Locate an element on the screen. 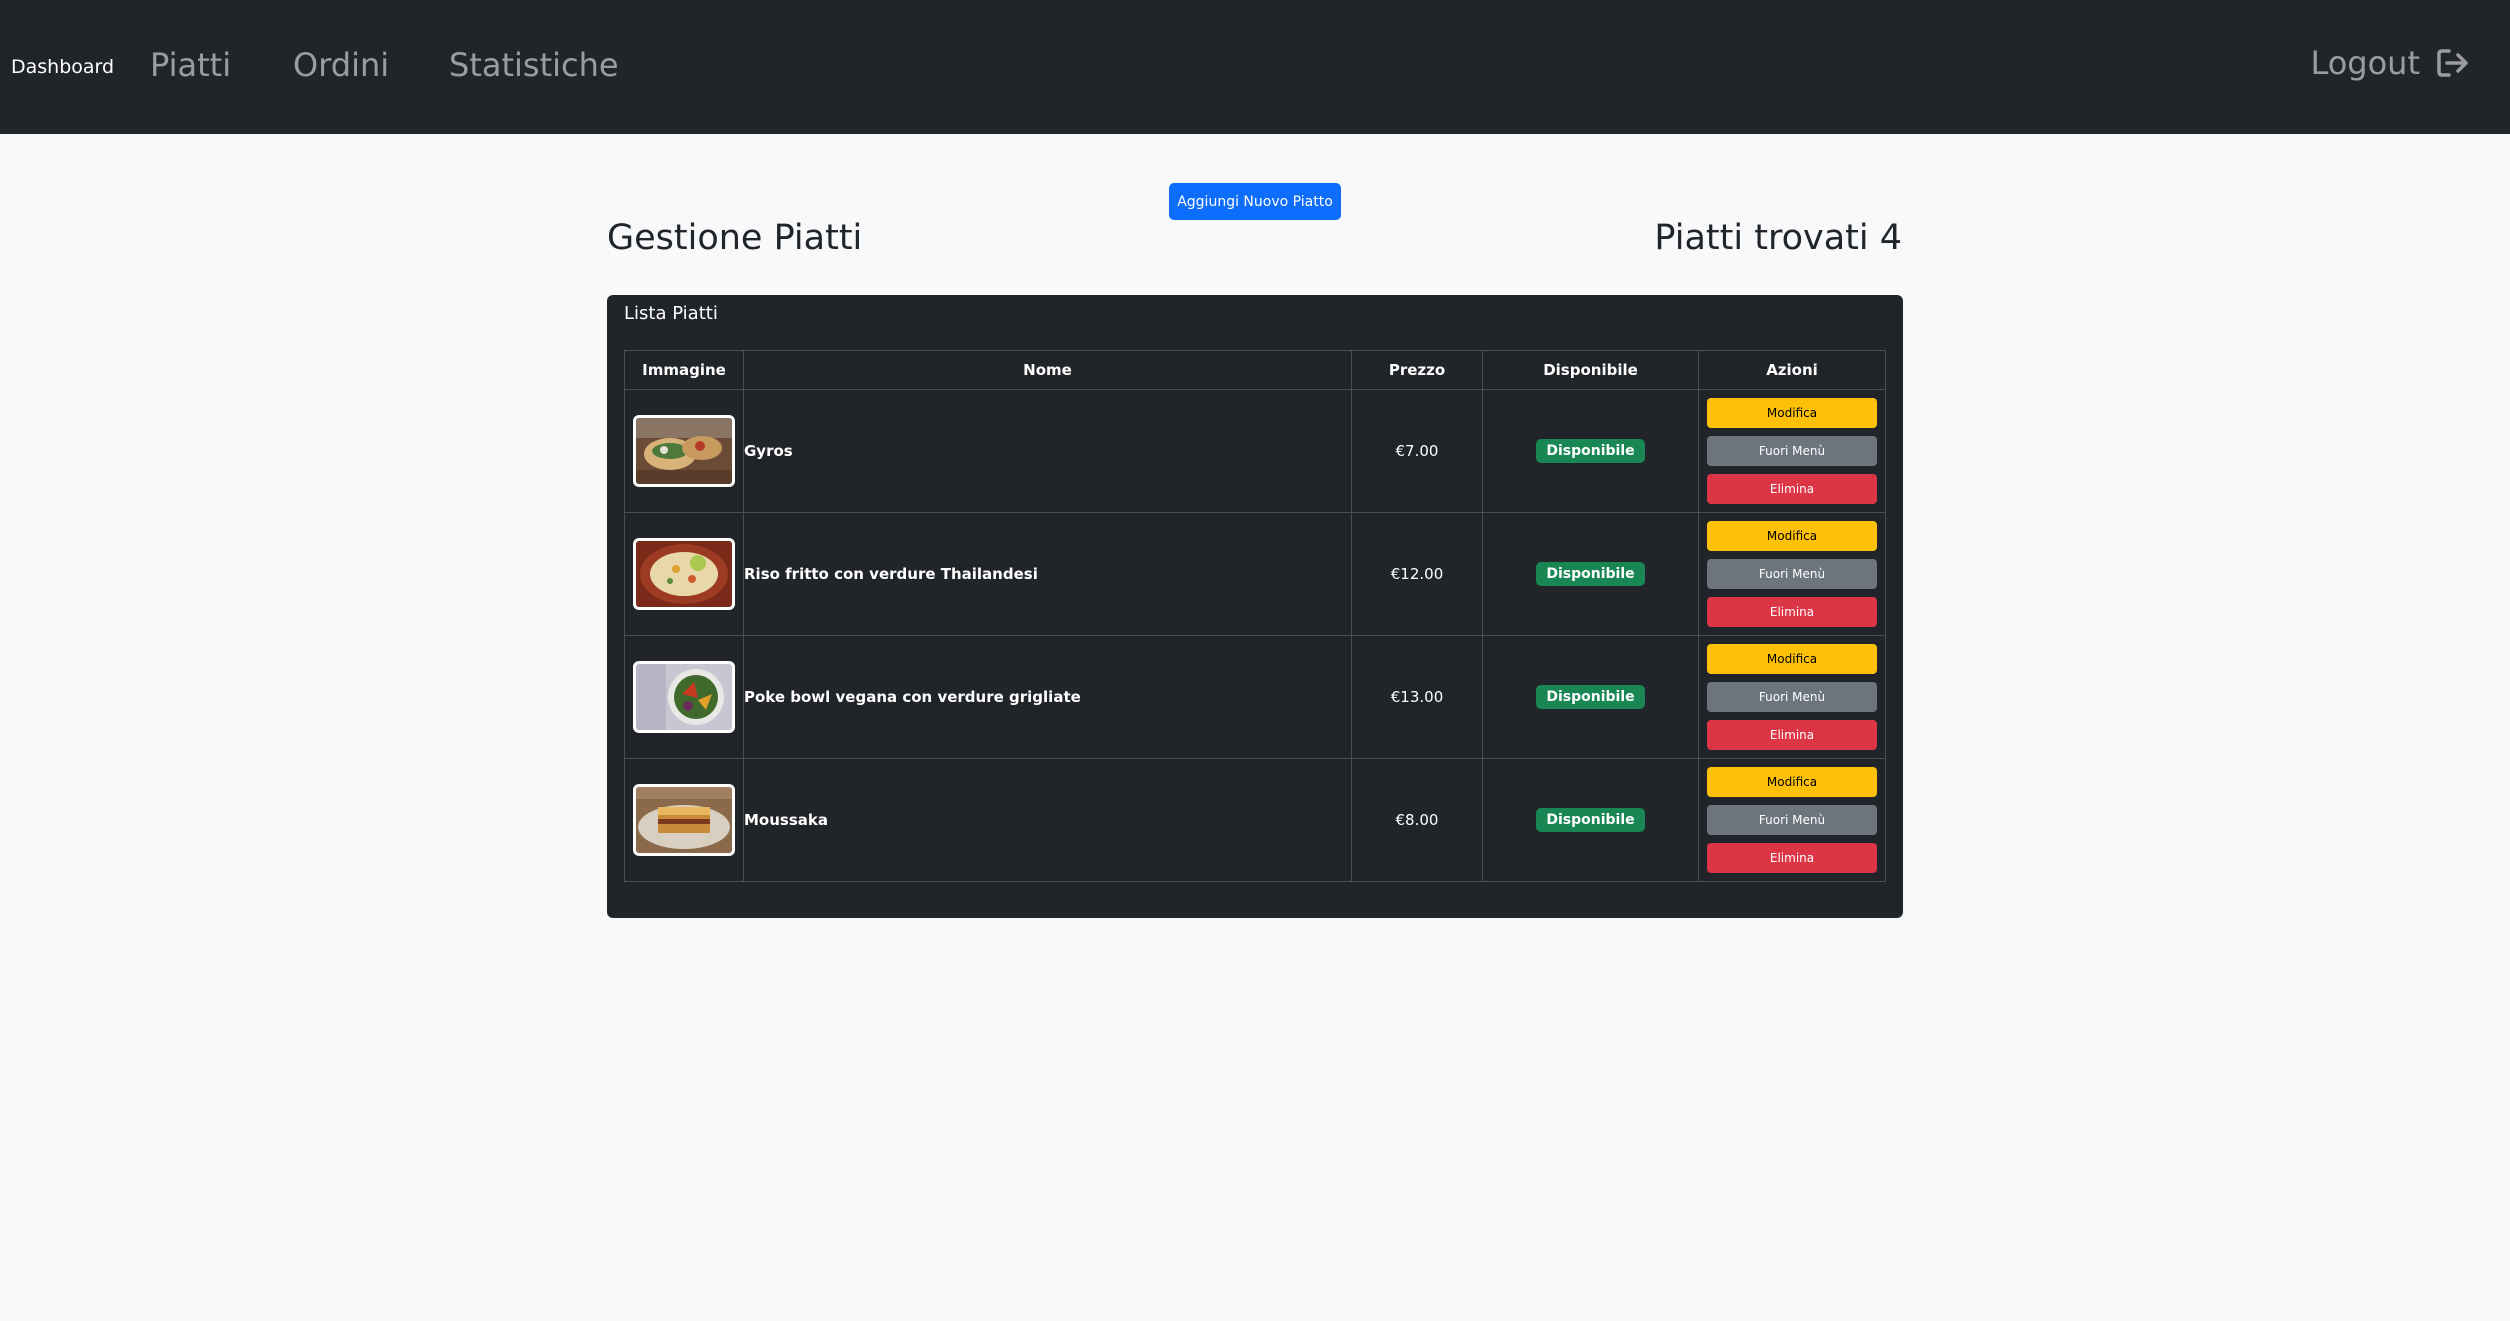 This screenshot has width=2510, height=1321. nav-link-statistiche: Statistiche is located at coordinates (534, 65).